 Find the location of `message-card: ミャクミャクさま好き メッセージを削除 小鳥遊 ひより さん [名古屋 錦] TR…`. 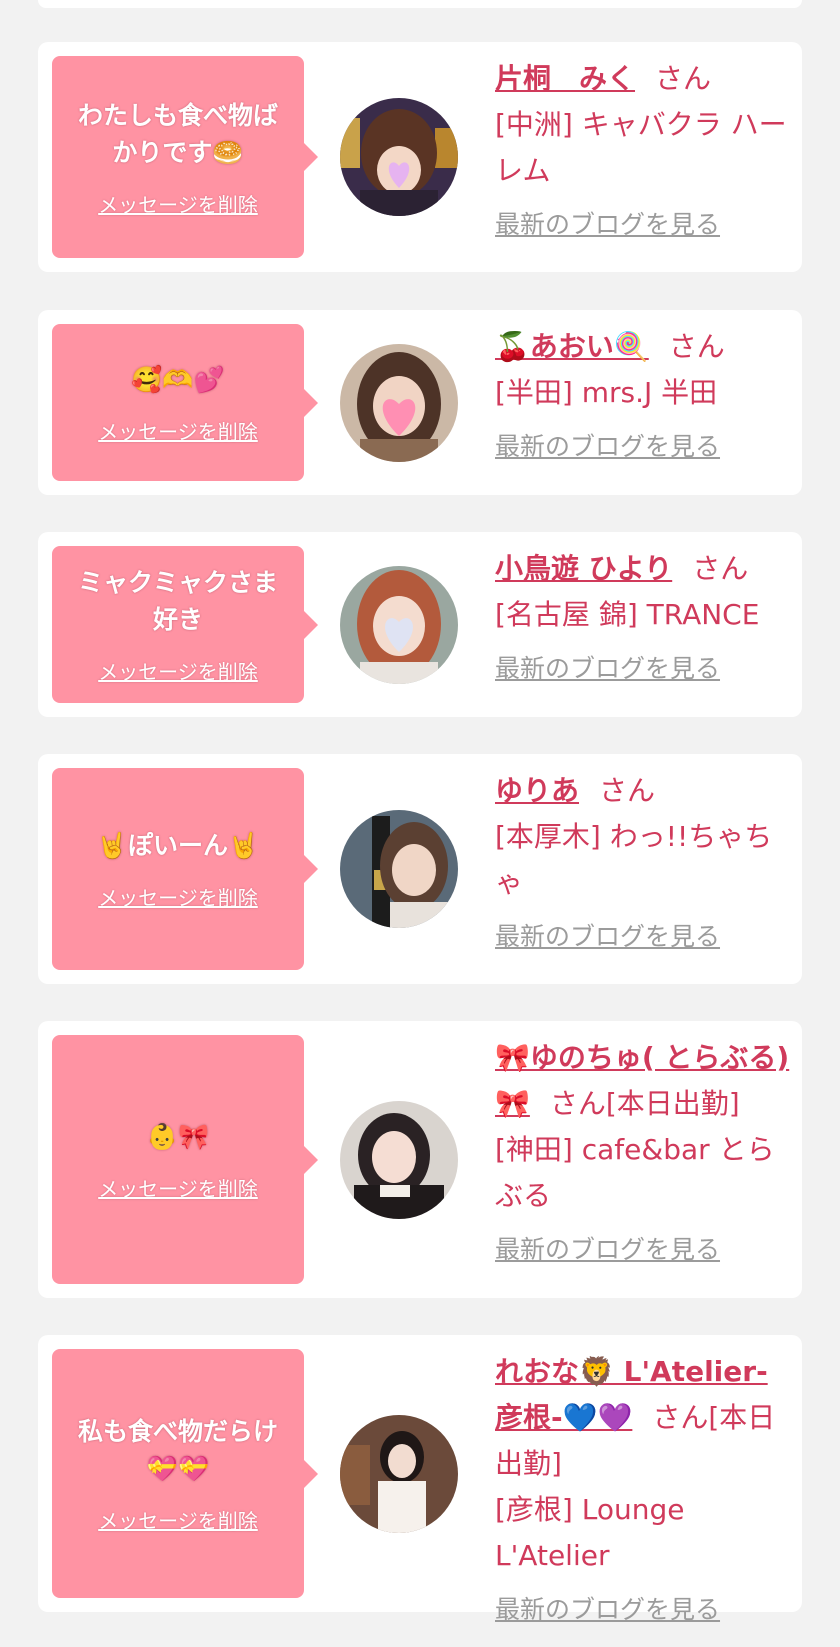

message-card: ミャクミャクさま好き メッセージを削除 小鳥遊 ひより さん [名古屋 錦] TR… is located at coordinates (420, 624).